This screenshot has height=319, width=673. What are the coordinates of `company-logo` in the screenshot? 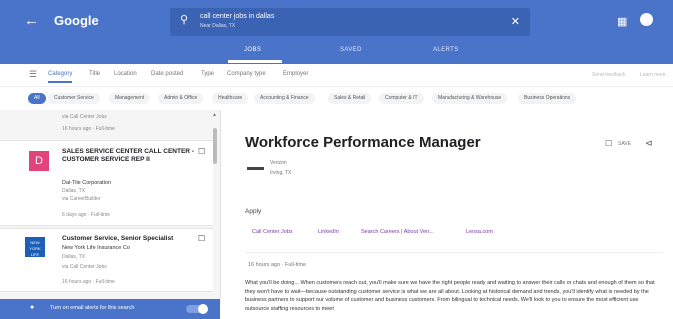 It's located at (255, 168).